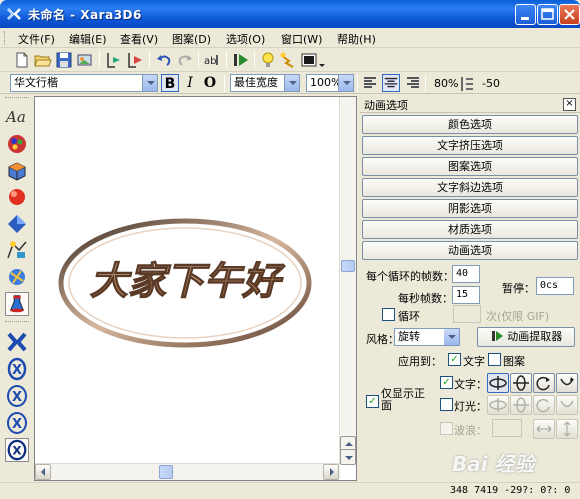 The width and height of the screenshot is (580, 499). What do you see at coordinates (301, 39) in the screenshot?
I see `menu-window: 窗口(W)` at bounding box center [301, 39].